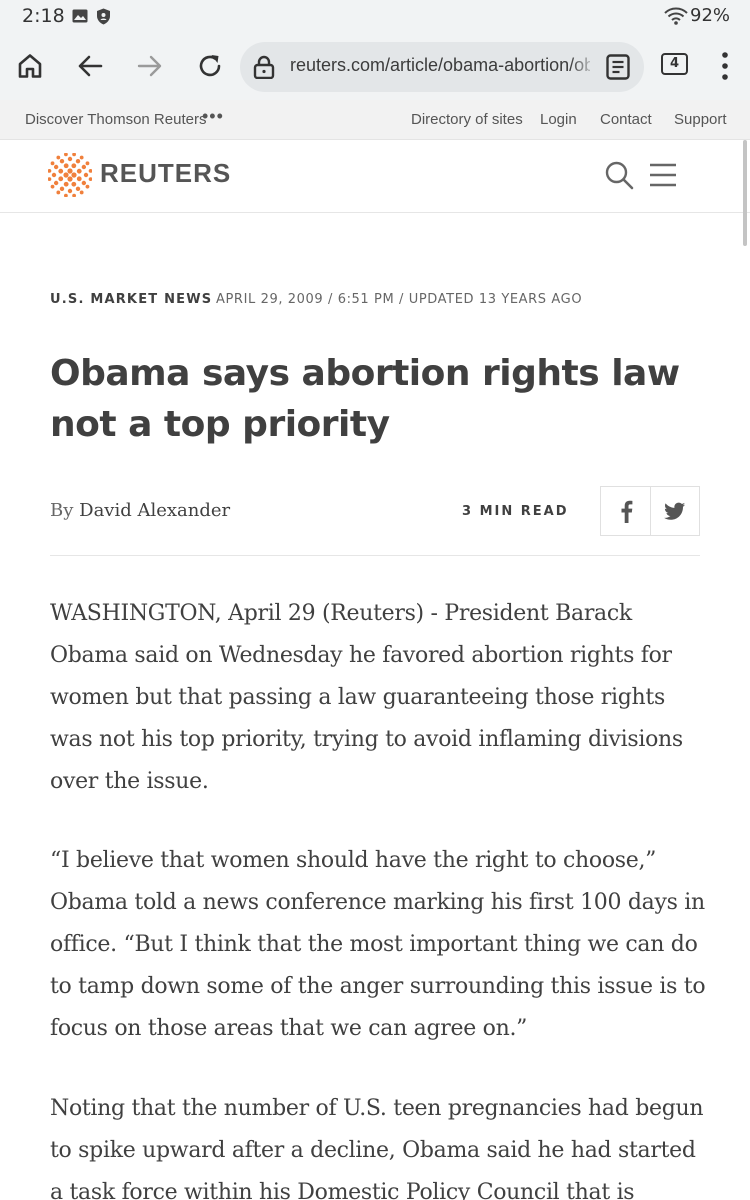 The image size is (750, 1200). What do you see at coordinates (674, 64) in the screenshot?
I see `tabs-icon: 4` at bounding box center [674, 64].